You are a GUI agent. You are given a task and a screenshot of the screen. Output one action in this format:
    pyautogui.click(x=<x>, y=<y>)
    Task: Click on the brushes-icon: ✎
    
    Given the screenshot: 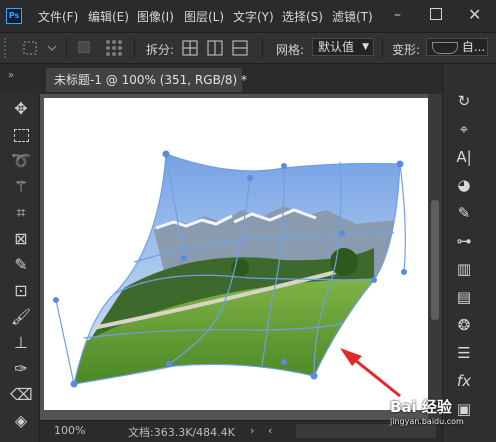 What is the action you would take?
    pyautogui.click(x=464, y=213)
    